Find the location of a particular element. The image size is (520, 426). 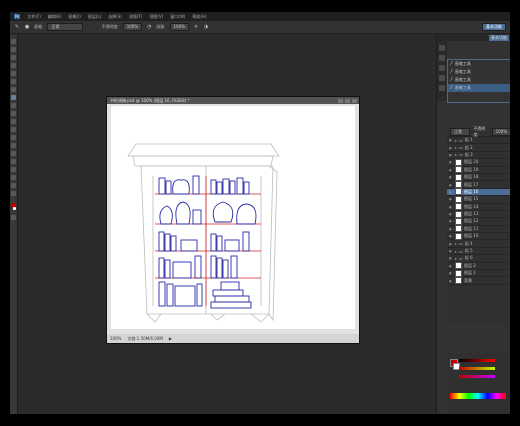

minimize-icon is located at coordinates (340, 100).